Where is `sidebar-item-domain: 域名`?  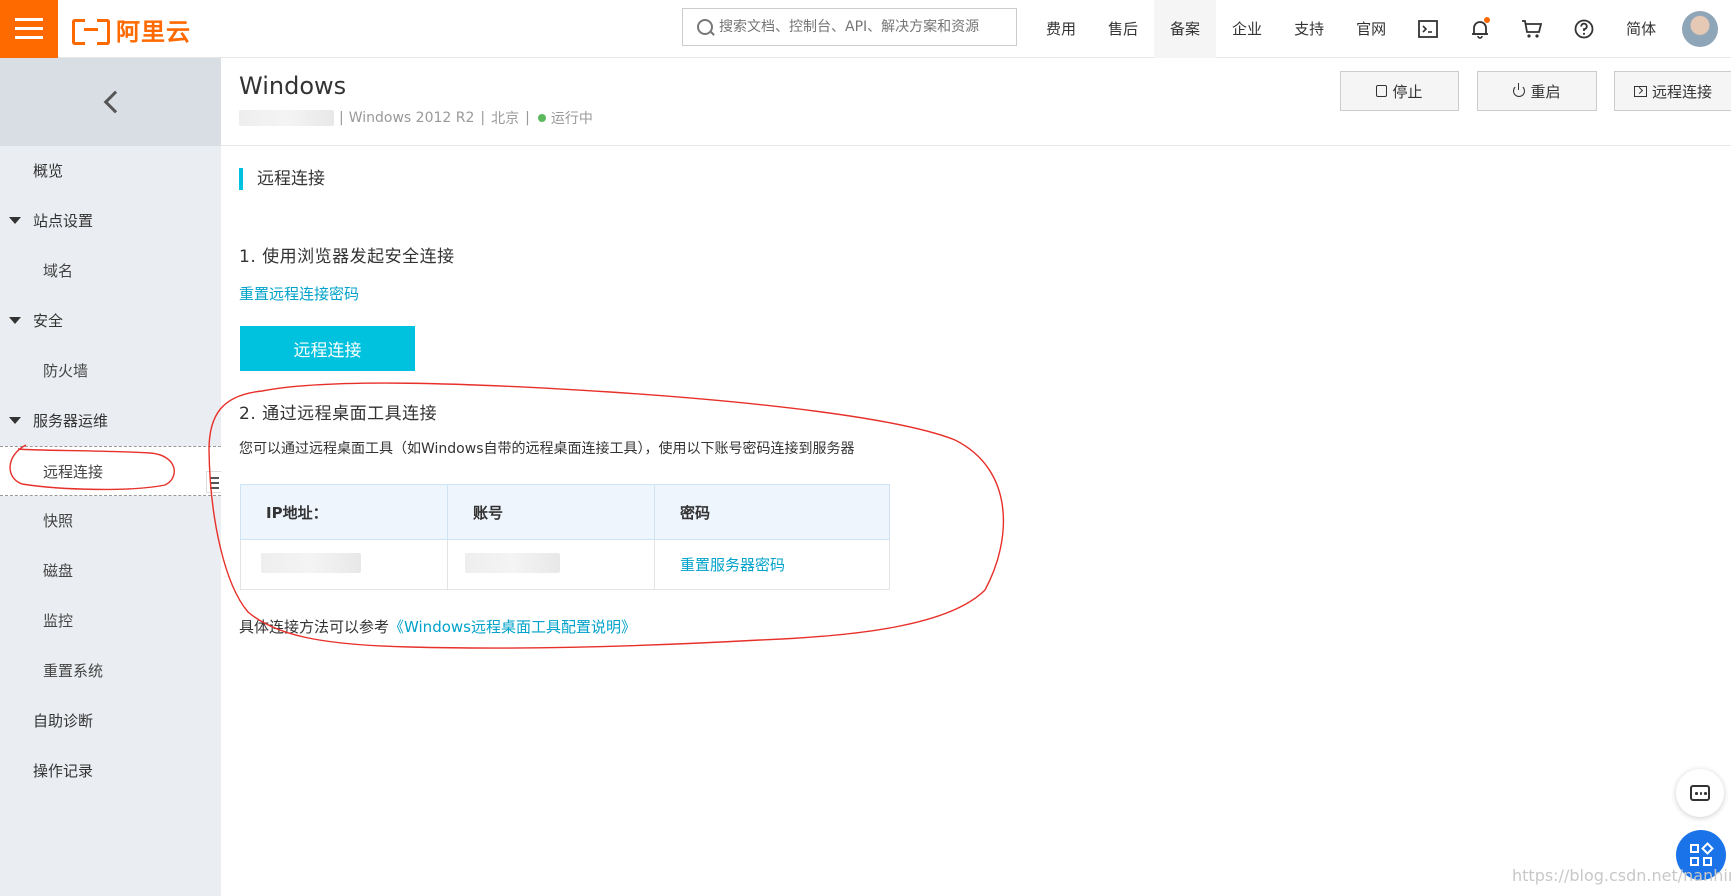
sidebar-item-domain: 域名 is located at coordinates (110, 271).